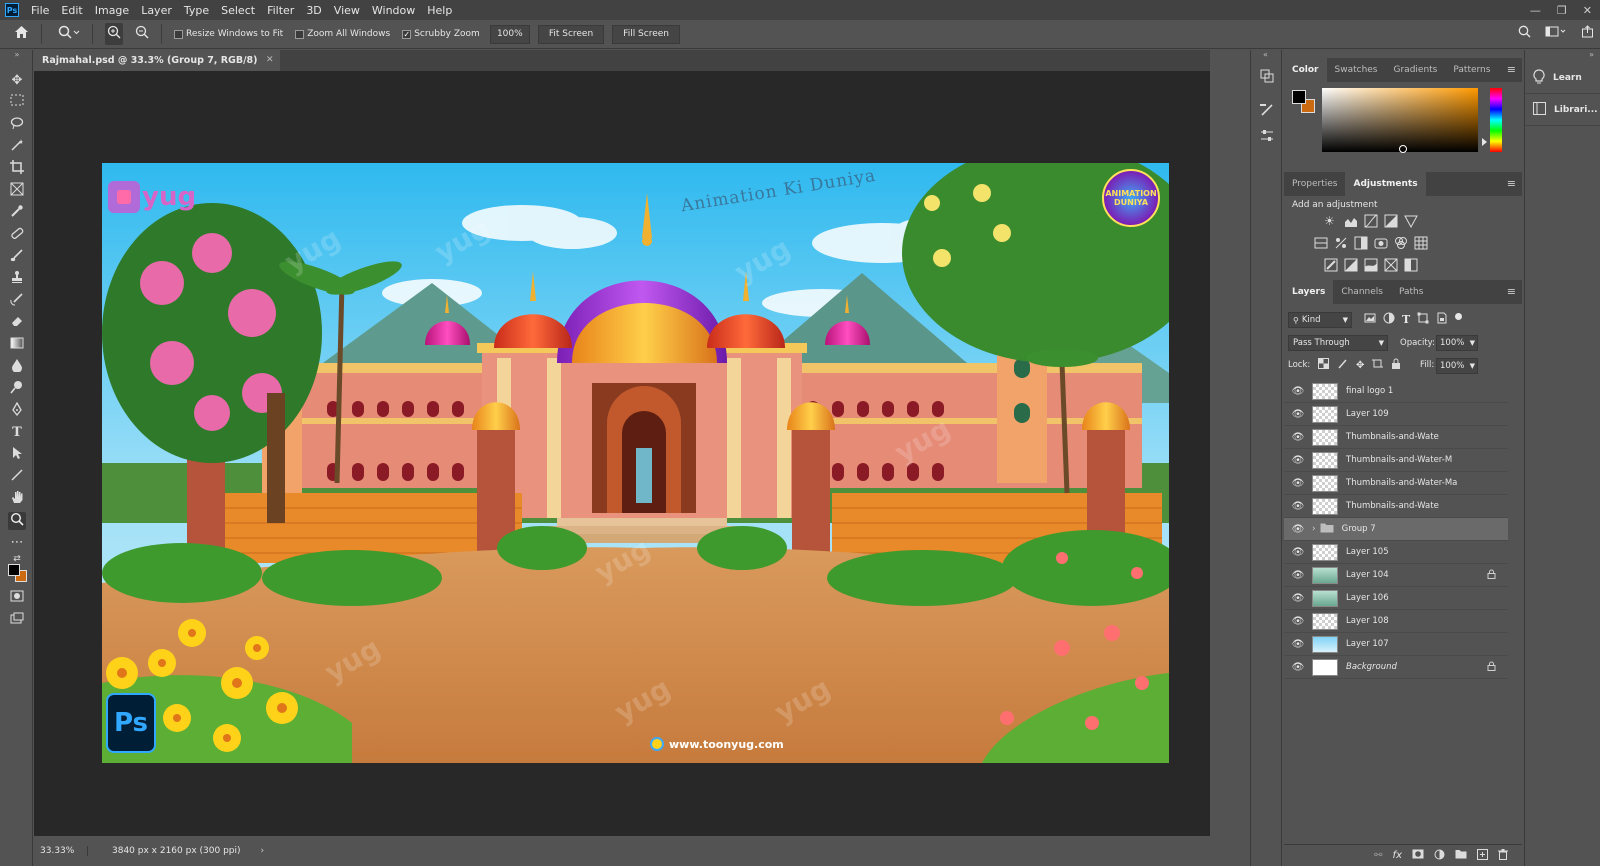 This screenshot has width=1600, height=866. Describe the element at coordinates (17, 301) in the screenshot. I see `history-brush-tool-icon` at that location.